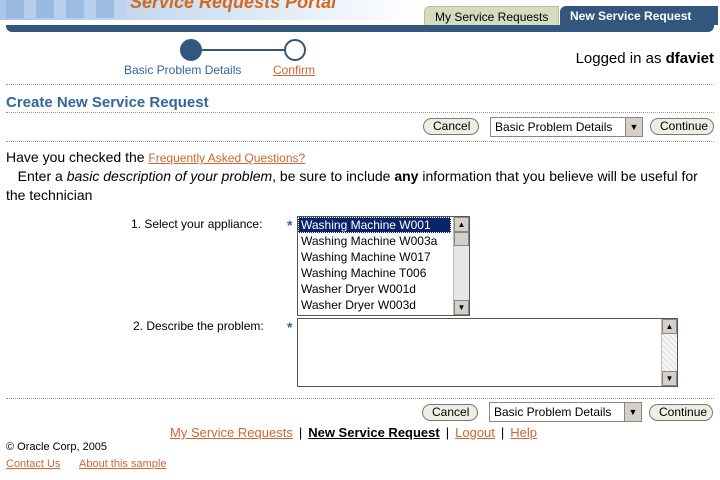 Image resolution: width=720 pixels, height=480 pixels. What do you see at coordinates (294, 70) in the screenshot?
I see `train-step-2-link: Confirm` at bounding box center [294, 70].